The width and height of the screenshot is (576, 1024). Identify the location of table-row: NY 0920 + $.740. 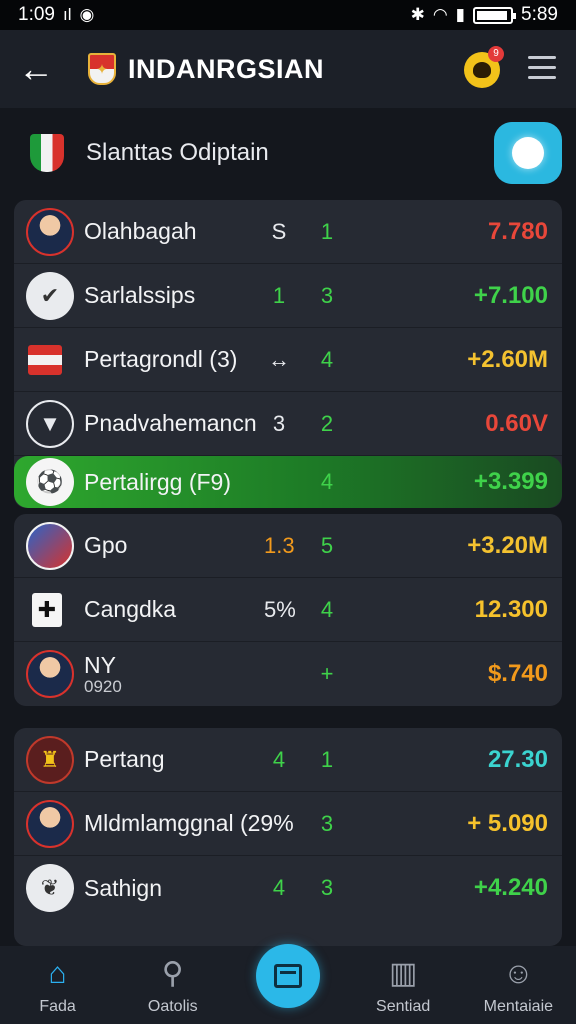
(288, 674).